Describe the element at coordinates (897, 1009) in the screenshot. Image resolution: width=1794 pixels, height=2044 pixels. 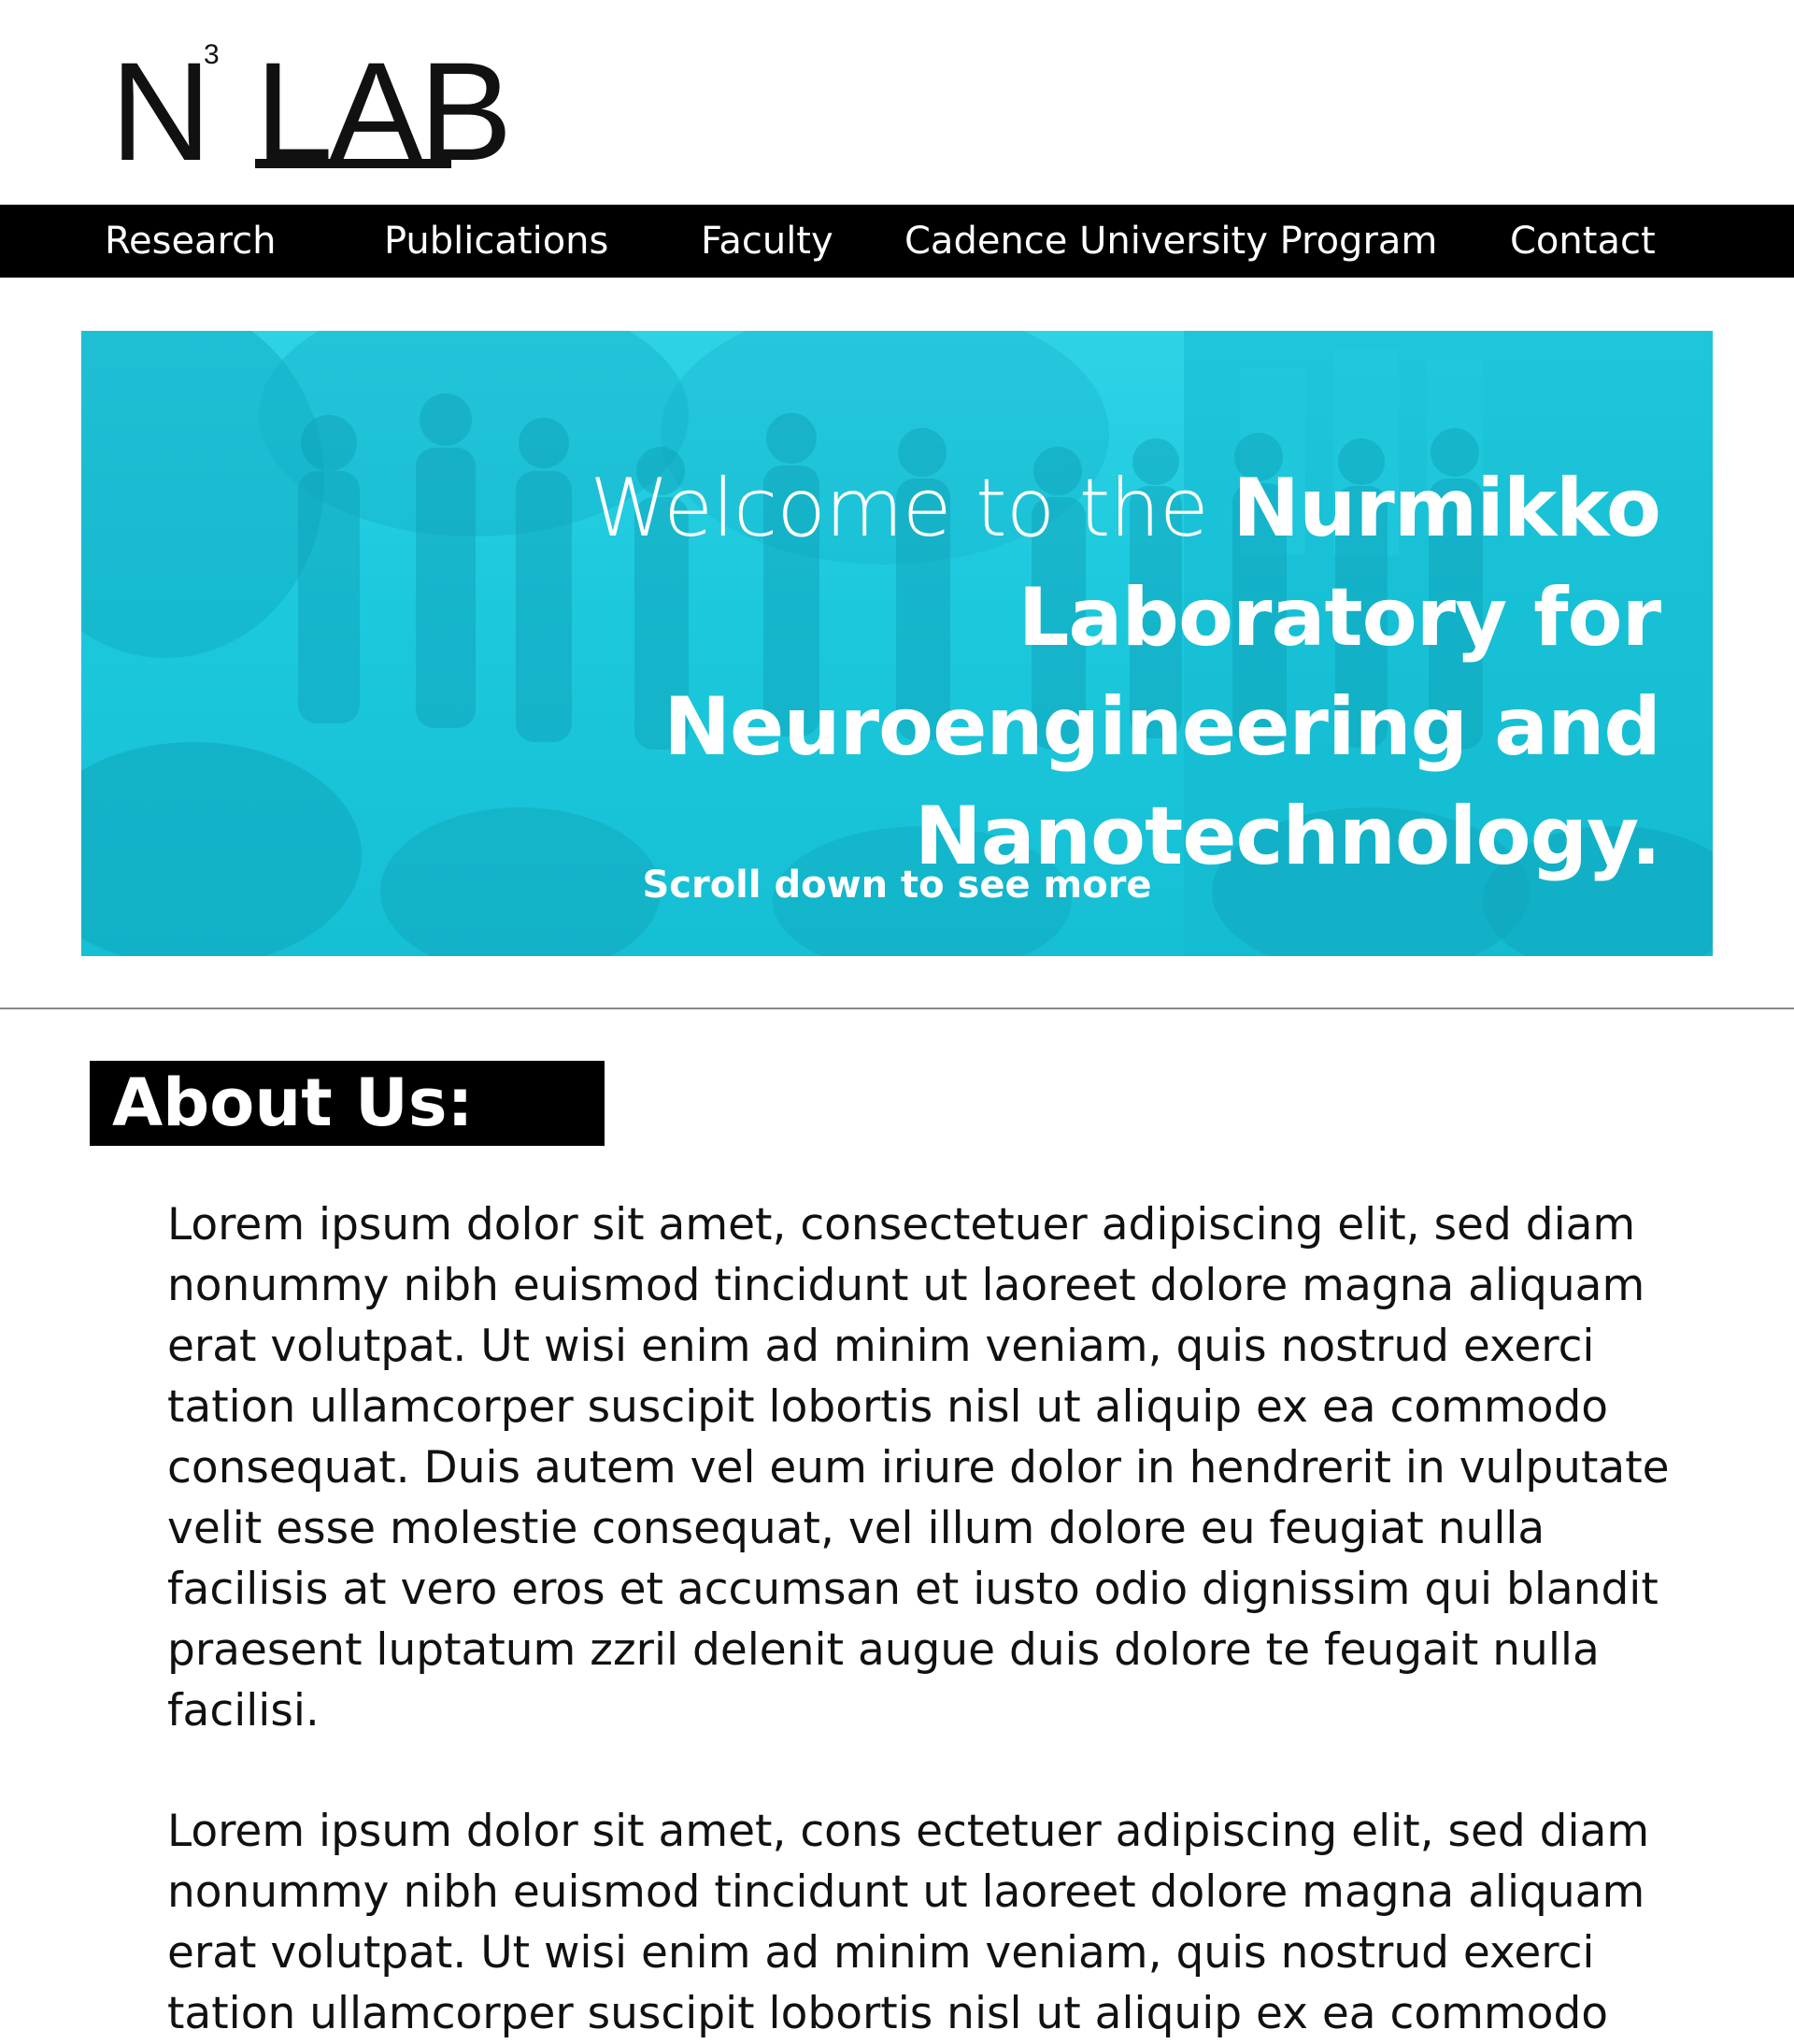
I see `section-divider` at that location.